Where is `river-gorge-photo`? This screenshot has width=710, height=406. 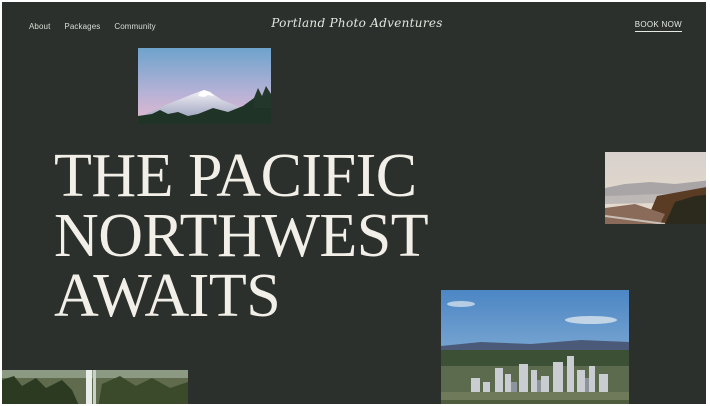 river-gorge-photo is located at coordinates (655, 188).